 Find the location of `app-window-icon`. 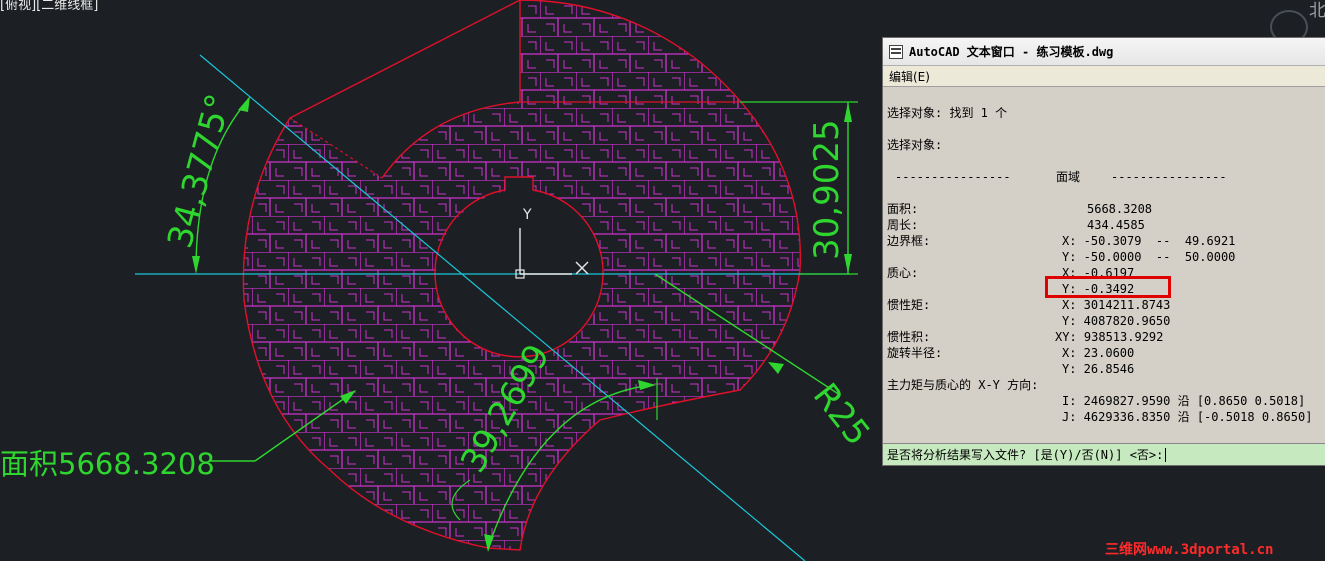

app-window-icon is located at coordinates (896, 51).